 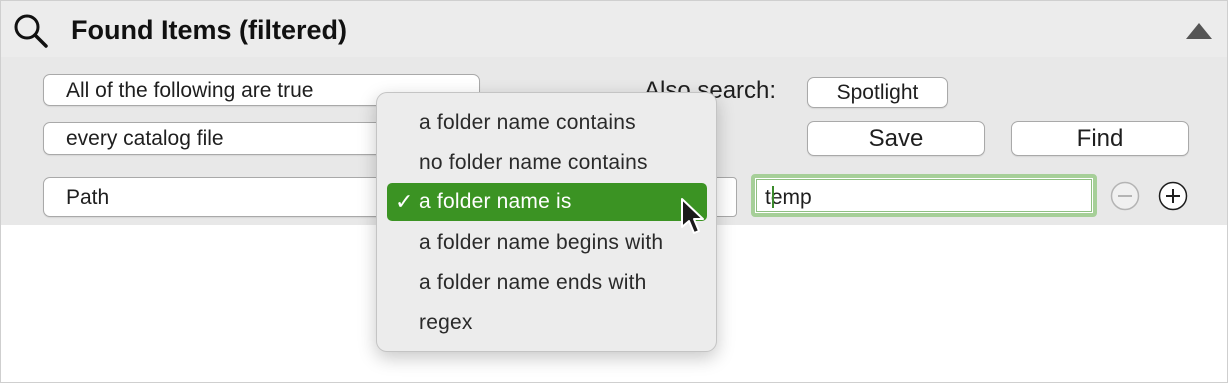 What do you see at coordinates (446, 322) in the screenshot?
I see `menu-item-label: regex` at bounding box center [446, 322].